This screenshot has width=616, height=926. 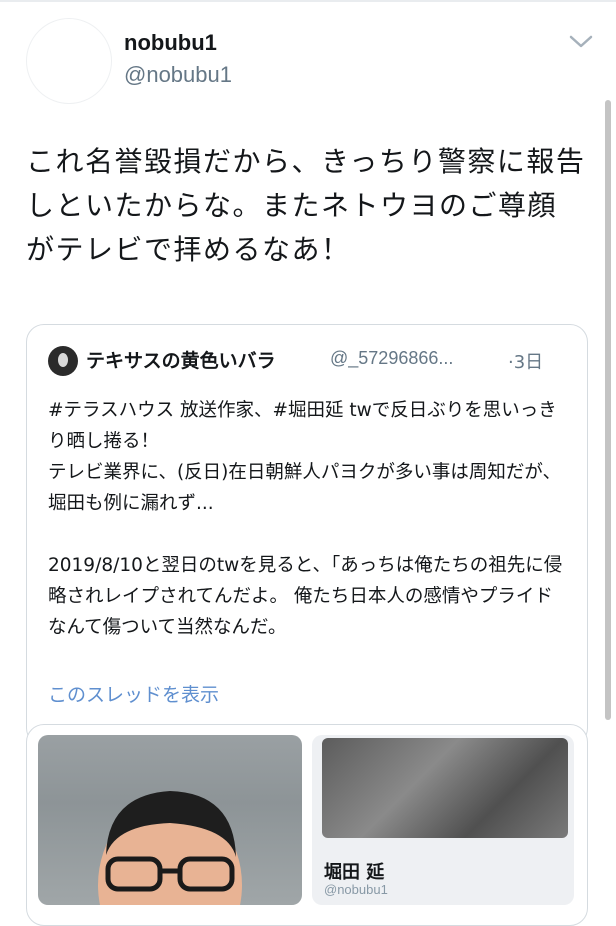 What do you see at coordinates (445, 788) in the screenshot?
I see `profile-header-photo` at bounding box center [445, 788].